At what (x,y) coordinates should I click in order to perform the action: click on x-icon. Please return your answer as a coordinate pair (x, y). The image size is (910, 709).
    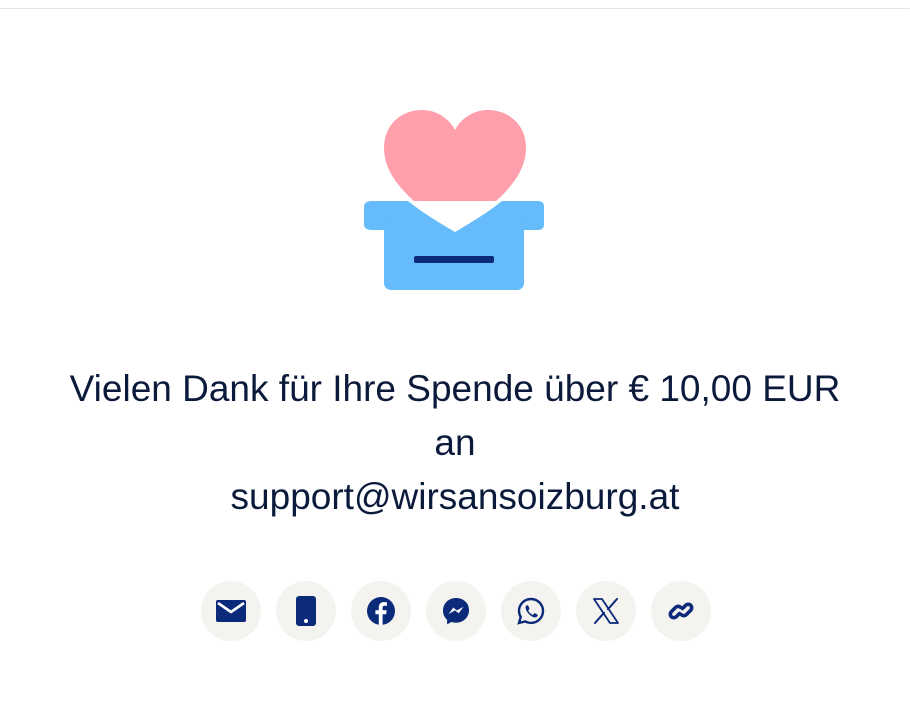
    Looking at the image, I should click on (606, 611).